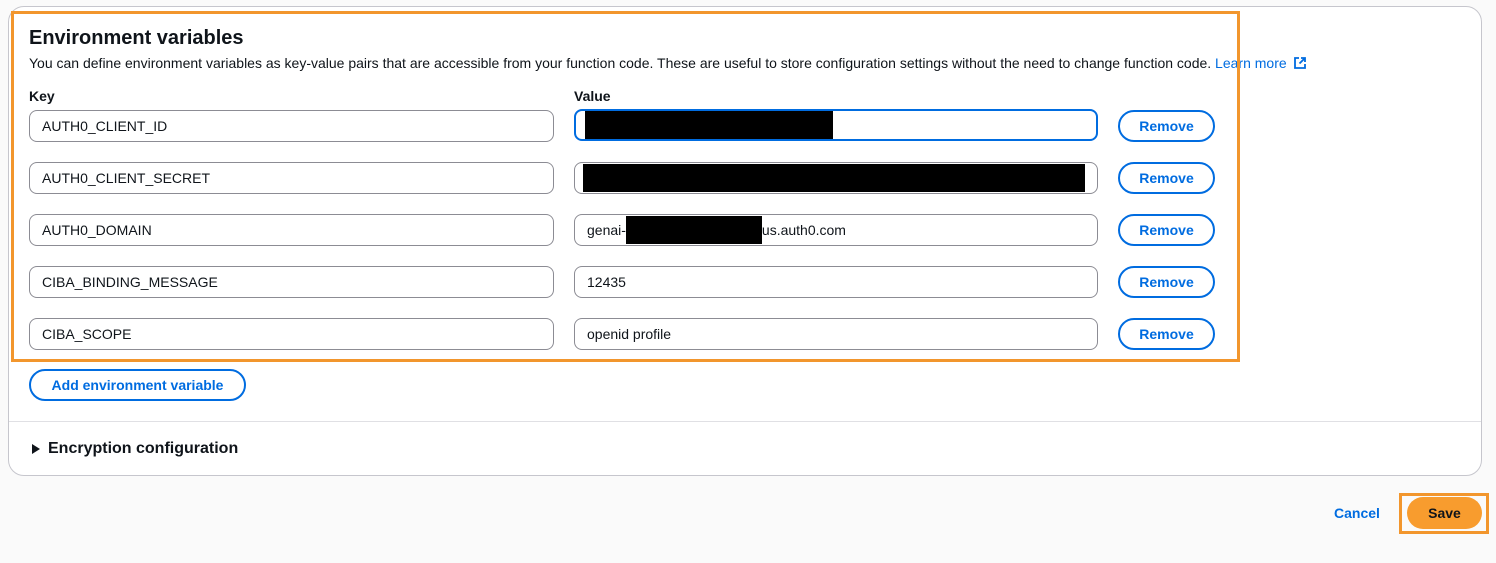 The height and width of the screenshot is (563, 1496). I want to click on external-link-icon, so click(1299, 63).